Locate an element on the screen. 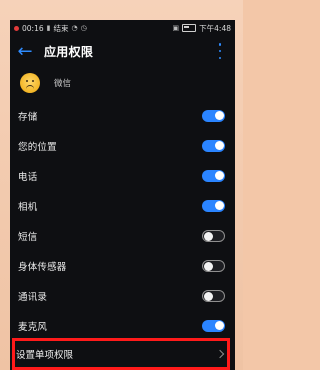 The image size is (320, 370). chevron-right-icon is located at coordinates (220, 354).